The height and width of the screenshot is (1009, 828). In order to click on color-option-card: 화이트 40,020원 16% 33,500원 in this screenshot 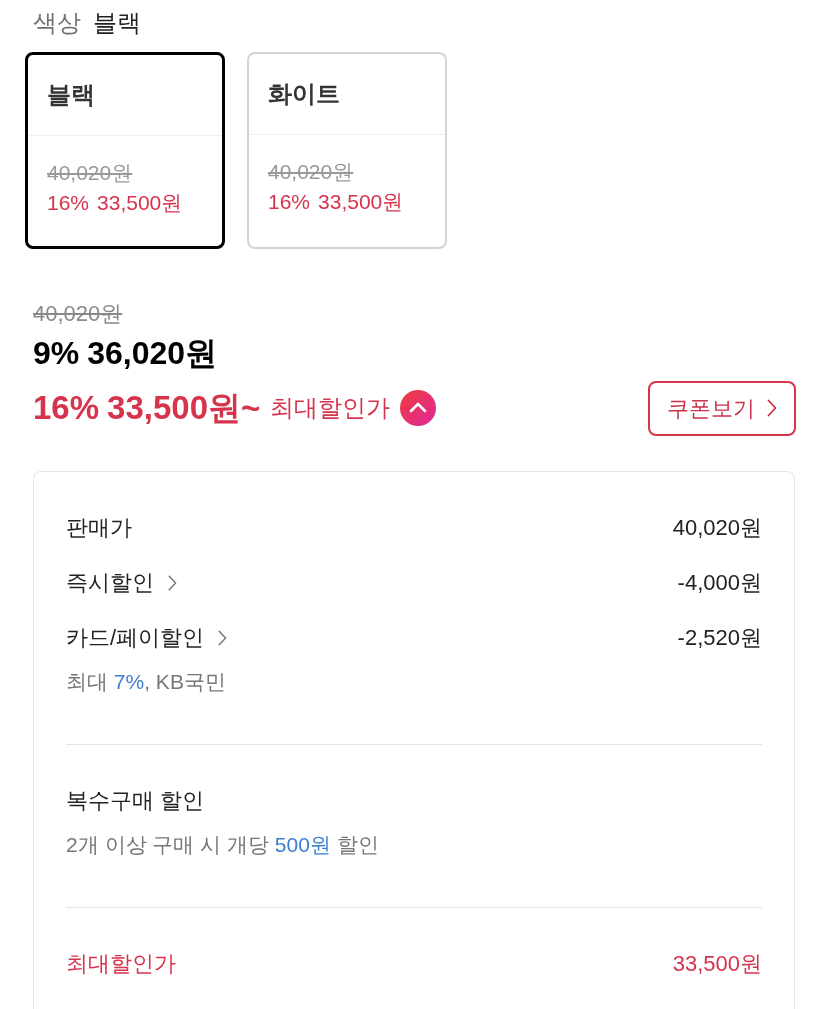, I will do `click(347, 150)`.